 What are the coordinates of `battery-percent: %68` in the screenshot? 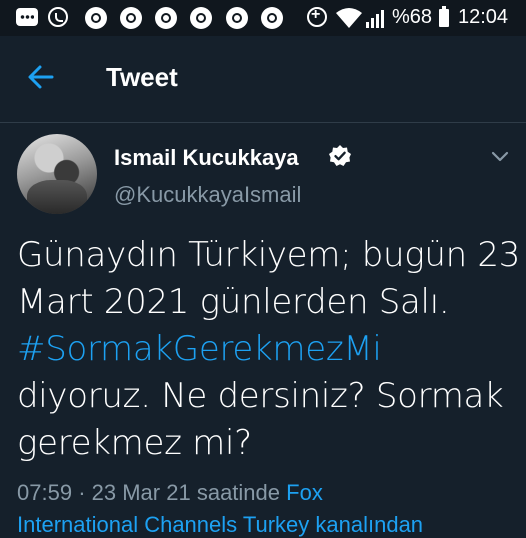 It's located at (412, 17).